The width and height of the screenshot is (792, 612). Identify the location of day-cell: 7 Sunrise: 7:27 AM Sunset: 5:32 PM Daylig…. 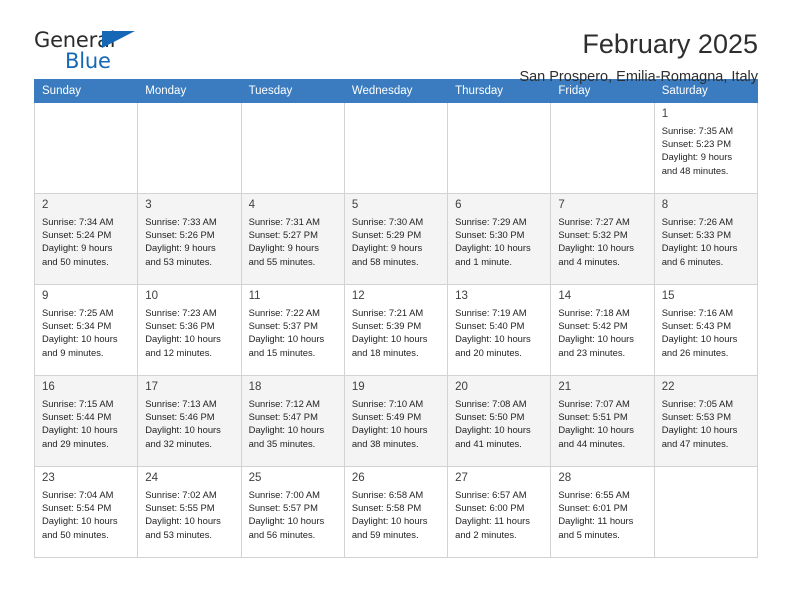
(602, 239).